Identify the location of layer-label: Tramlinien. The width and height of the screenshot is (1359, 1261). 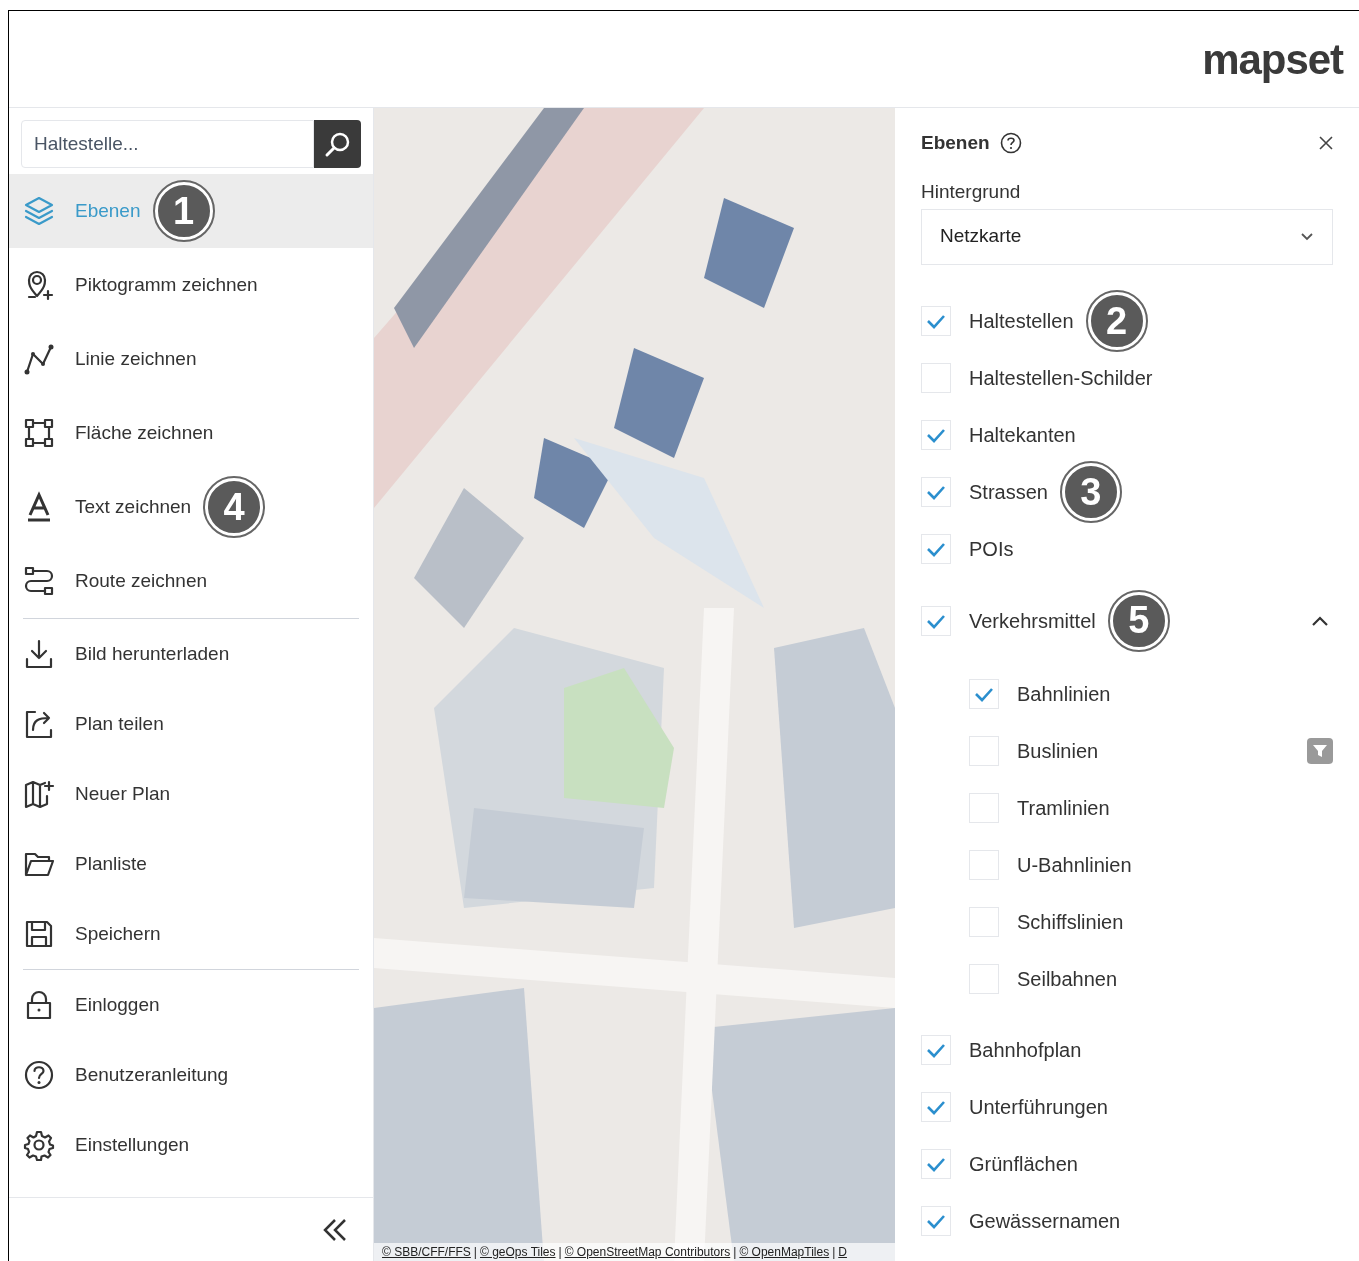
(1063, 808).